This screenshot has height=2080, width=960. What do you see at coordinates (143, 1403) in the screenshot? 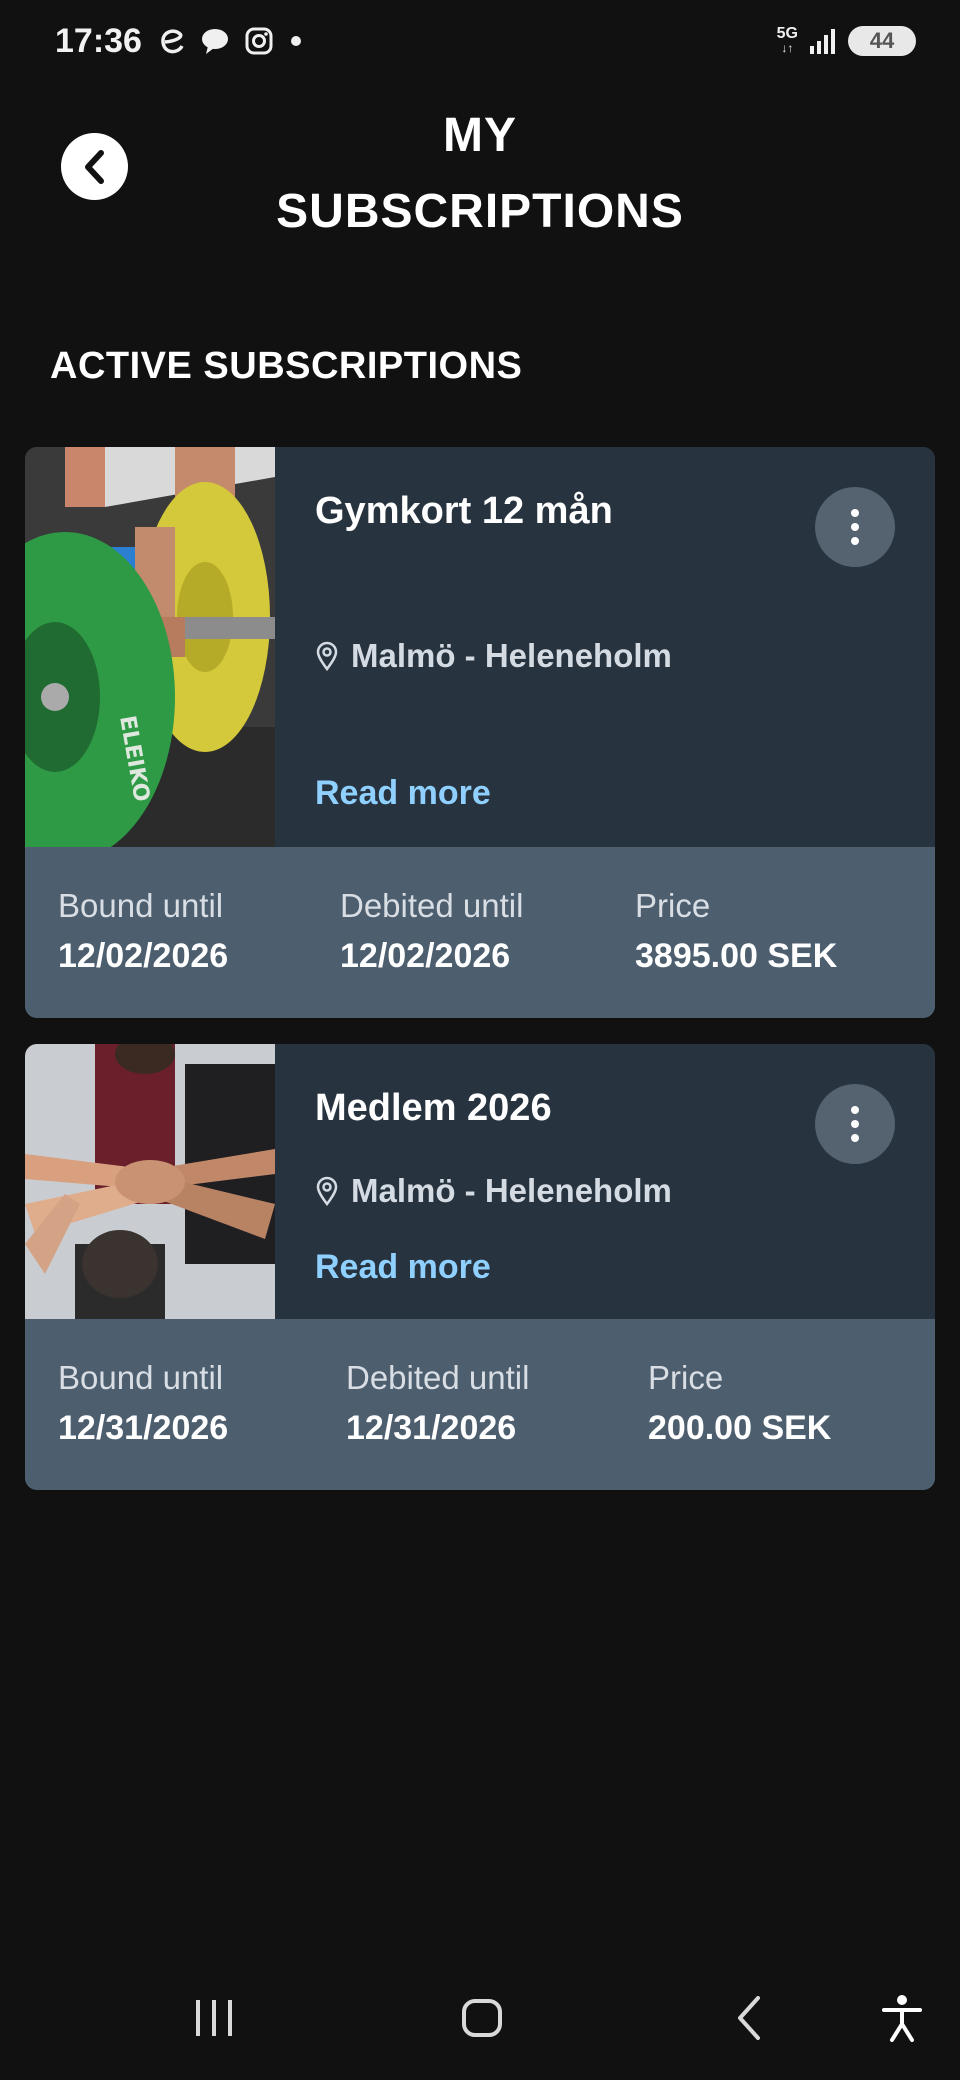
I see `bound-until-column: Bound until 12/31/2026` at bounding box center [143, 1403].